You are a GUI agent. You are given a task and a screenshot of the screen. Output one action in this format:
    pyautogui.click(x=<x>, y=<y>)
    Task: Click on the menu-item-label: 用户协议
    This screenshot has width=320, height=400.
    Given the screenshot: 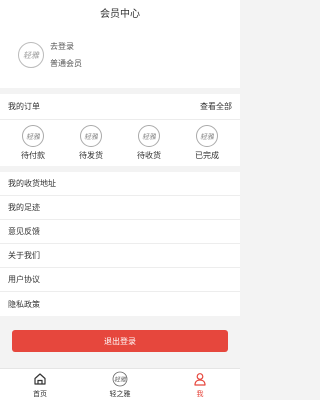 What is the action you would take?
    pyautogui.click(x=24, y=279)
    